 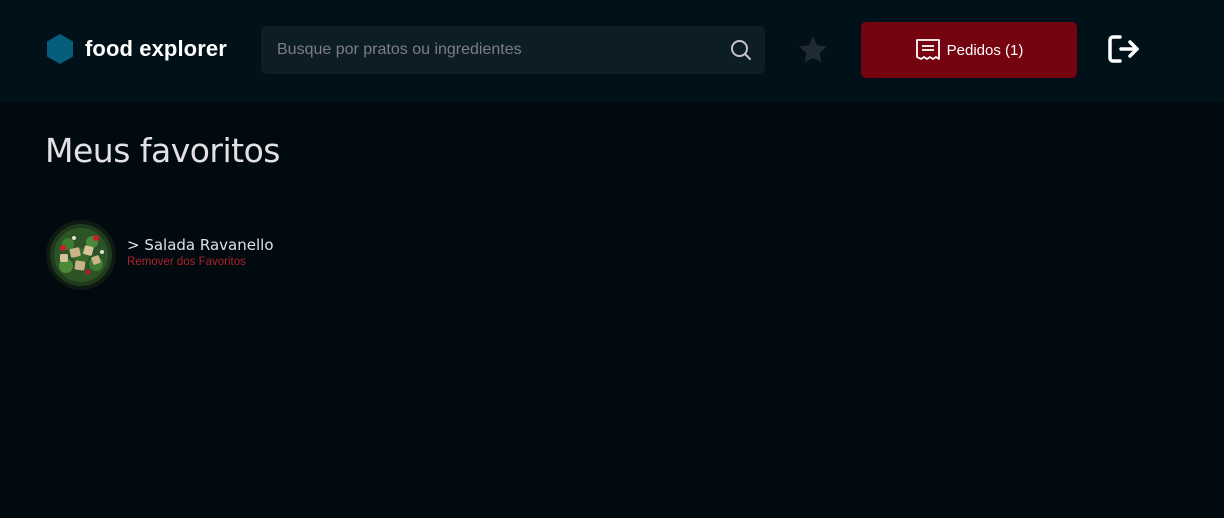 I want to click on favorite-text: > Salada Ravanello Remover dos Favoritos, so click(x=200, y=252).